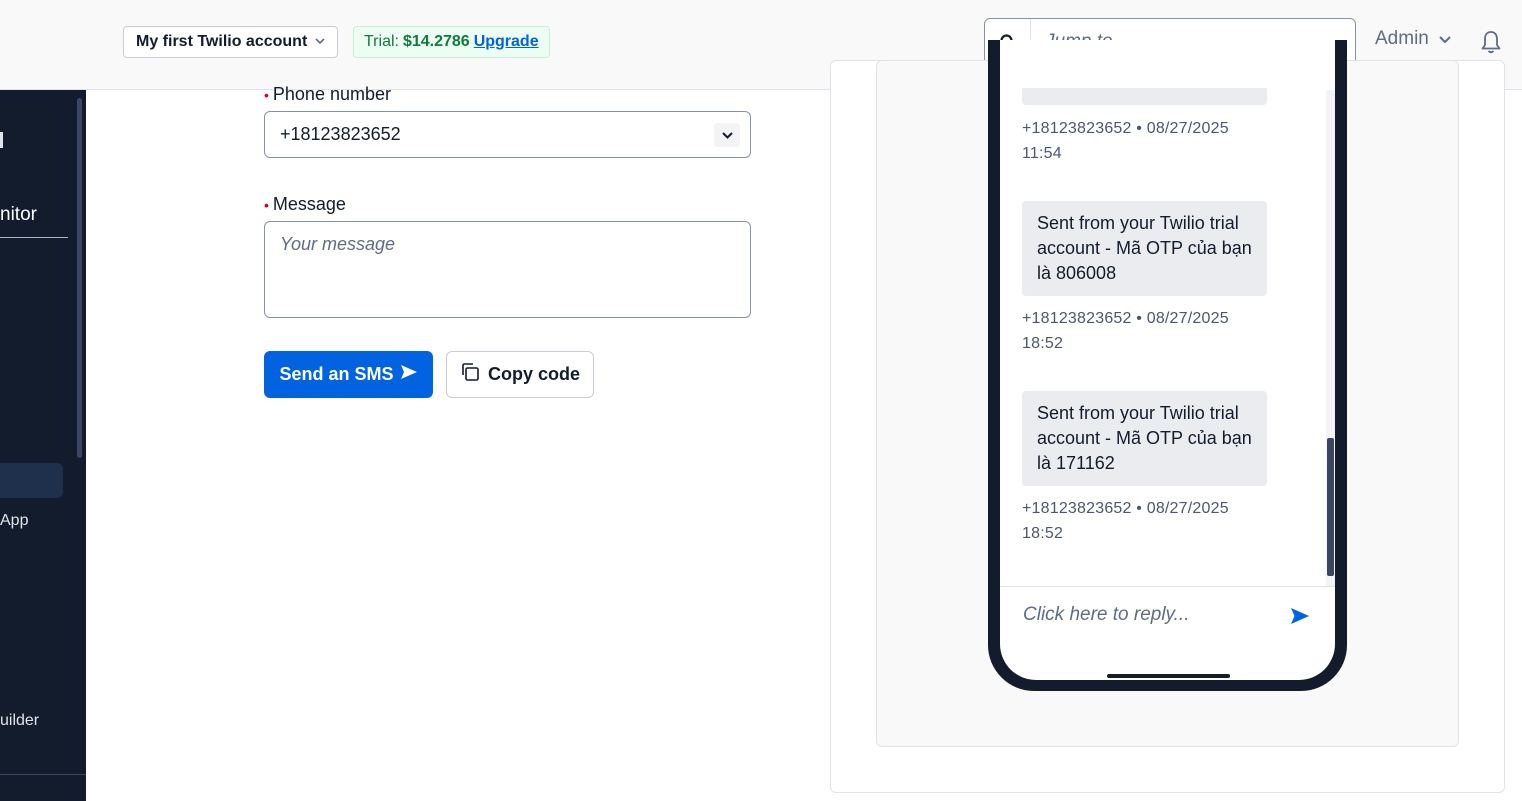 This screenshot has width=1522, height=801. I want to click on account-switcher: My first Twilio account, so click(231, 42).